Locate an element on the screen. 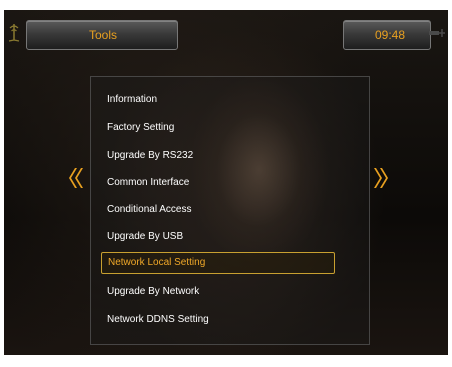  title-bar: Tools is located at coordinates (102, 35).